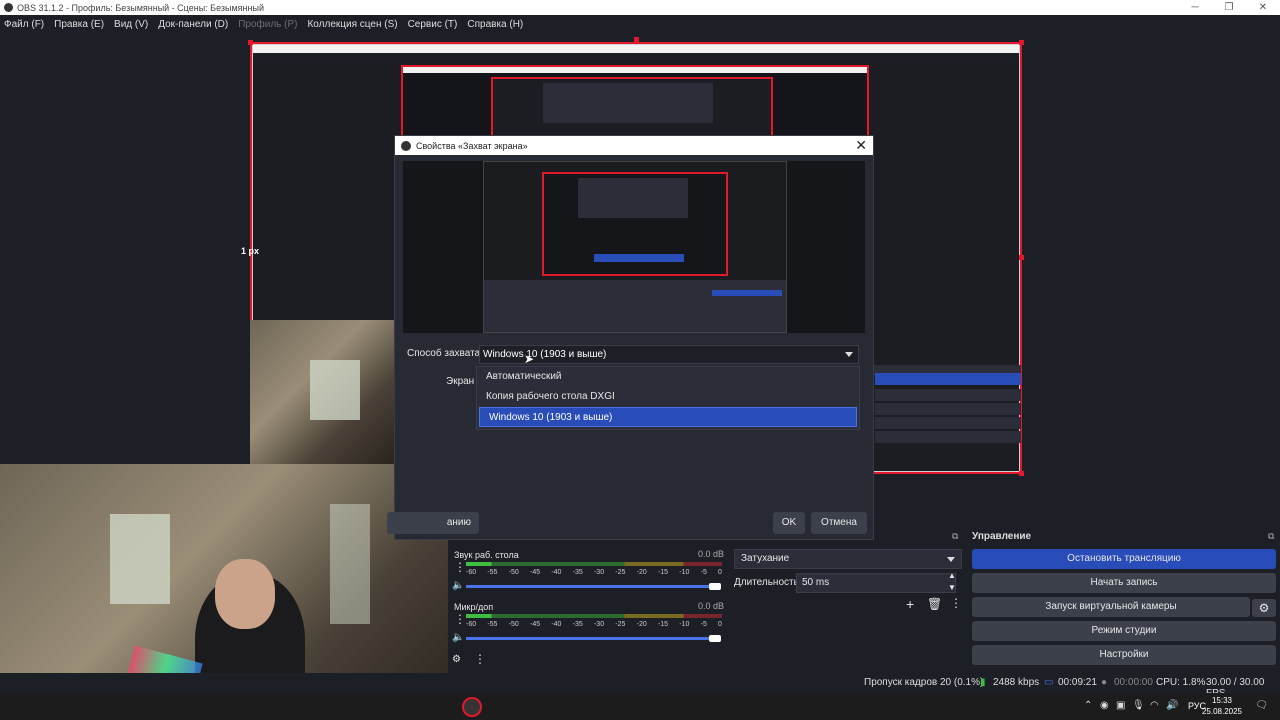 This screenshot has width=1280, height=720. What do you see at coordinates (268, 24) in the screenshot?
I see `menu-profile: Профиль (P)` at bounding box center [268, 24].